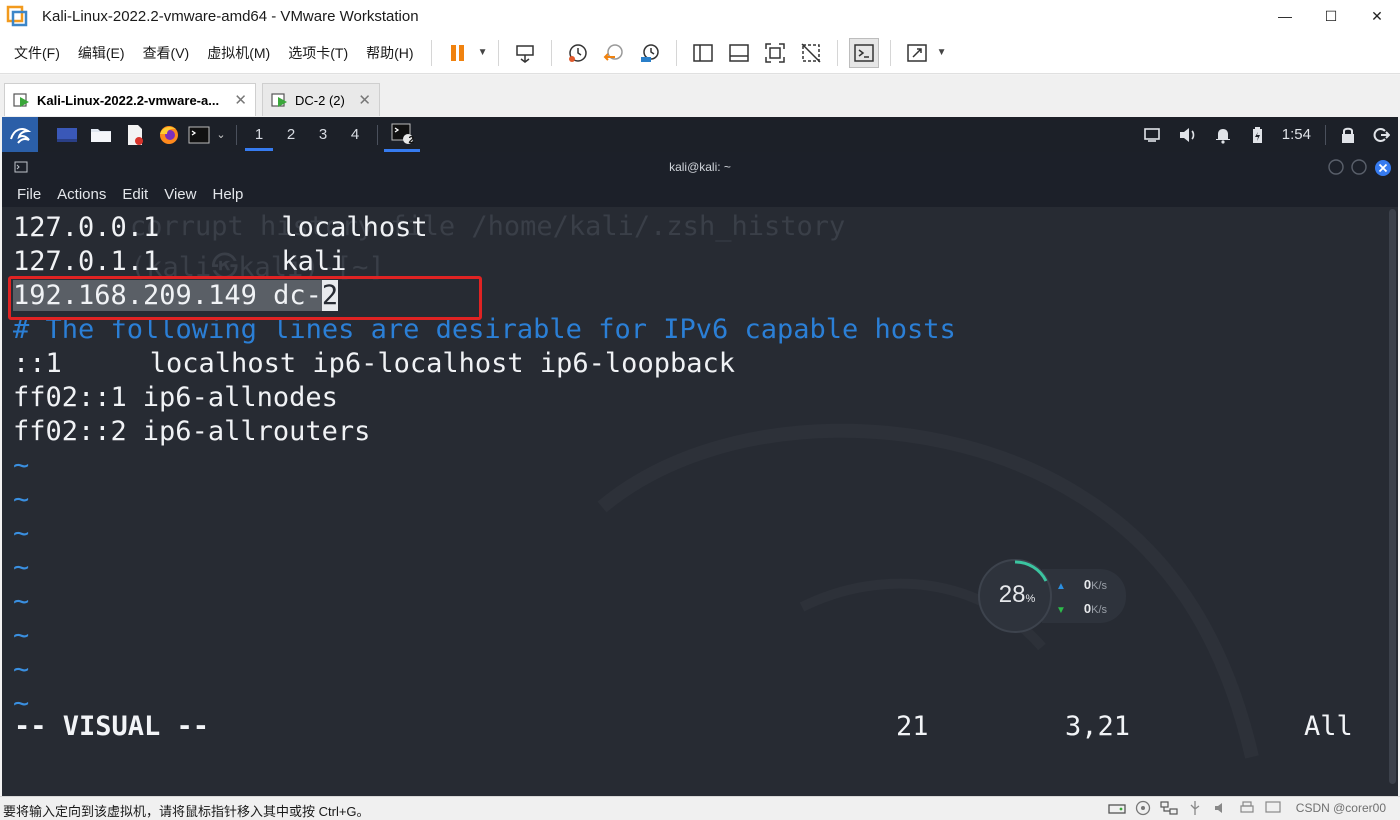 Image resolution: width=1400 pixels, height=820 pixels. Describe the element at coordinates (614, 53) in the screenshot. I see `revert-snapshot-button` at that location.